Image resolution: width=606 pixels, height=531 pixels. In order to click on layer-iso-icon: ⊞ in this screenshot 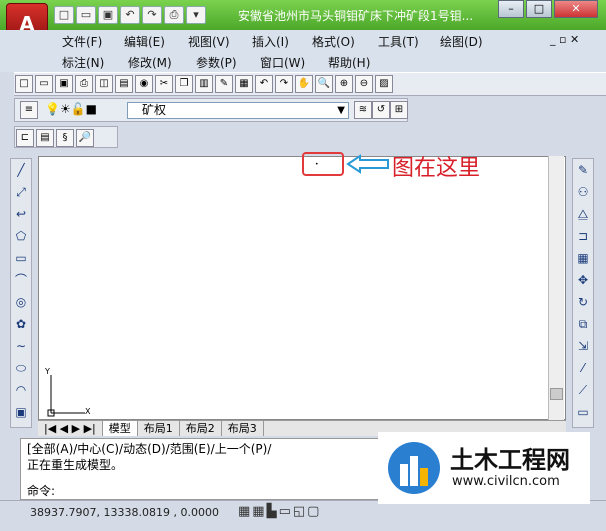, I will do `click(399, 110)`.